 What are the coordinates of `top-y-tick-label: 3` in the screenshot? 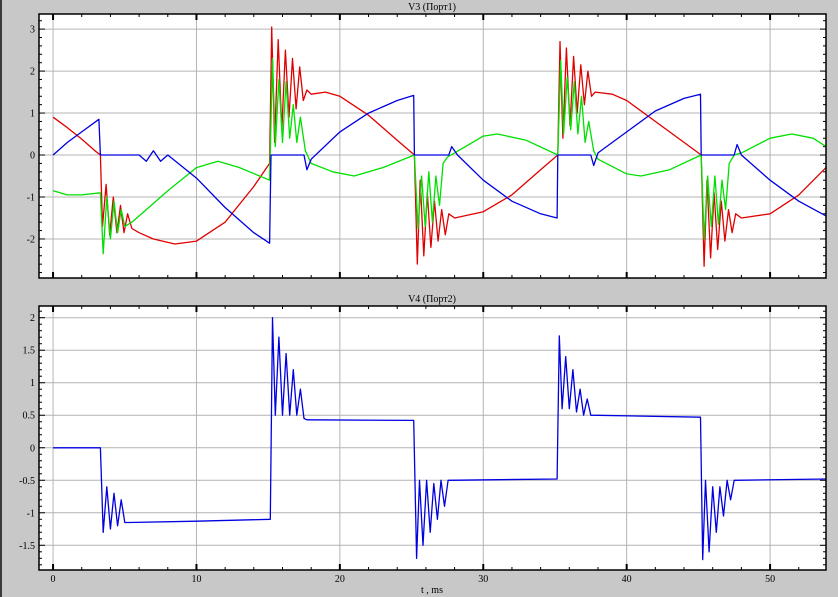 It's located at (32, 30).